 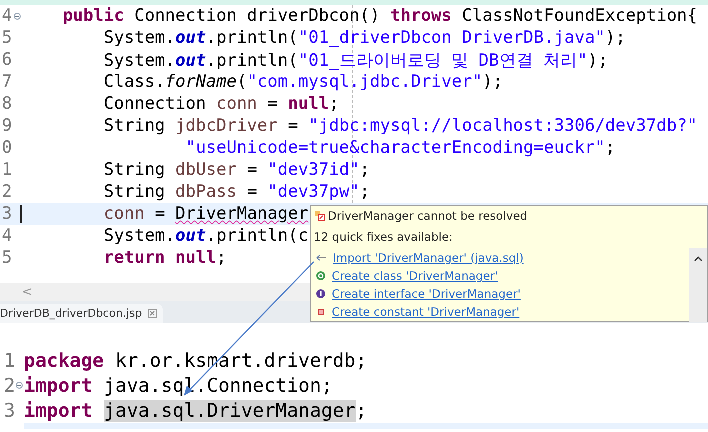 I want to click on code-line: System.out.println("01_드라이버로딩 및 DB연결 처리");, so click(x=355, y=61).